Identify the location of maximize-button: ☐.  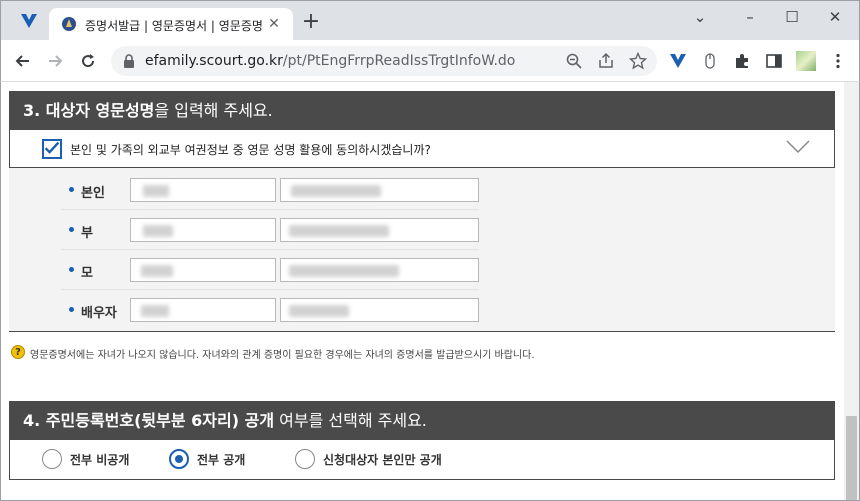
(792, 17).